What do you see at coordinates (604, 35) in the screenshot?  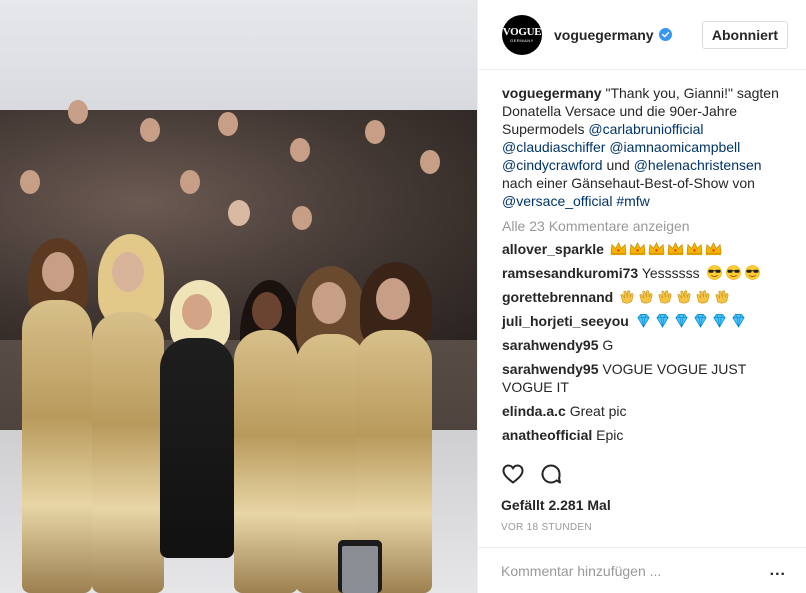 I see `account-username: voguegermany` at bounding box center [604, 35].